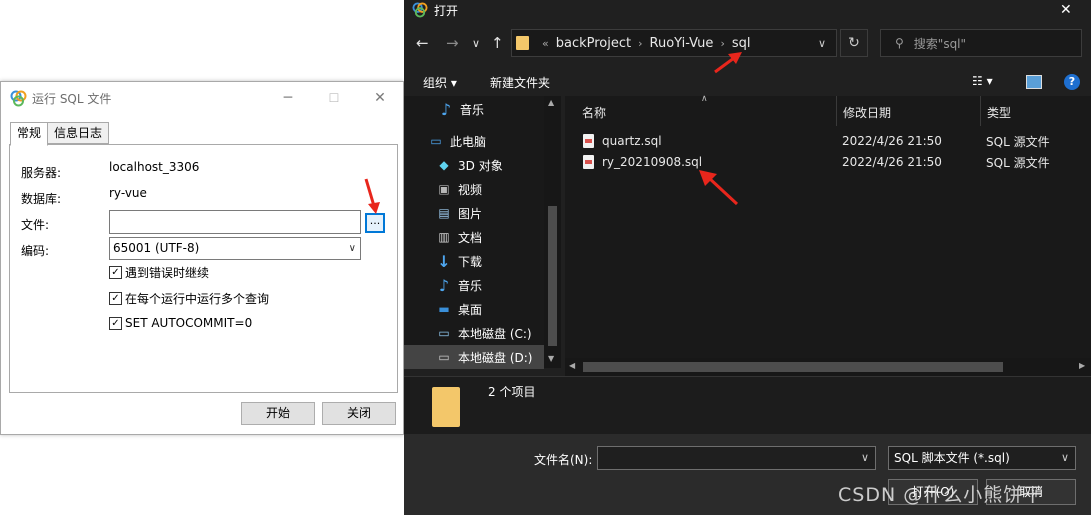 The width and height of the screenshot is (1091, 515). I want to click on forward-arrow-icon: →, so click(452, 43).